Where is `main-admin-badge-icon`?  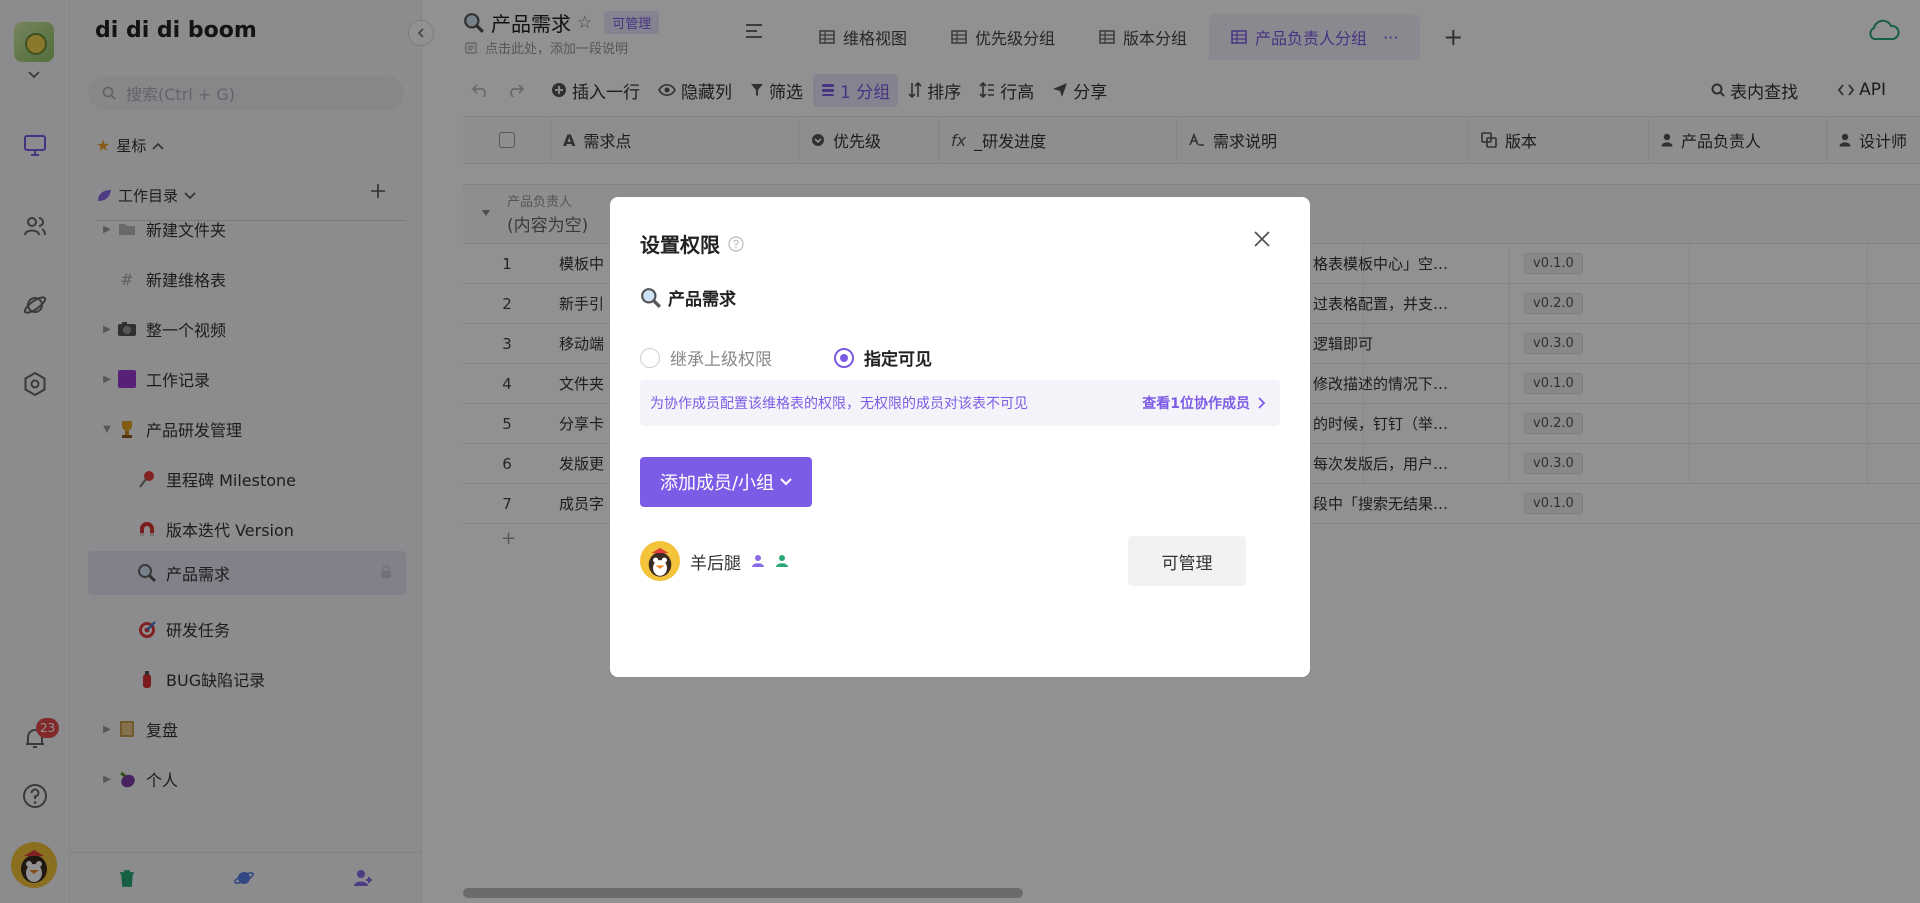 main-admin-badge-icon is located at coordinates (782, 561).